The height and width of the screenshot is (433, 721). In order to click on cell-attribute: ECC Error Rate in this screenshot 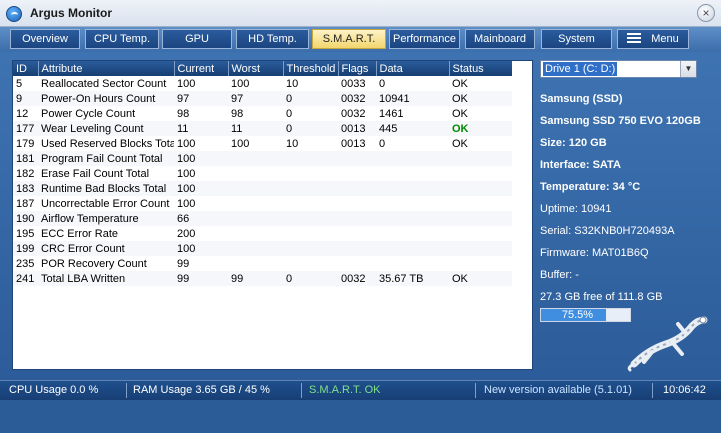, I will do `click(80, 233)`.